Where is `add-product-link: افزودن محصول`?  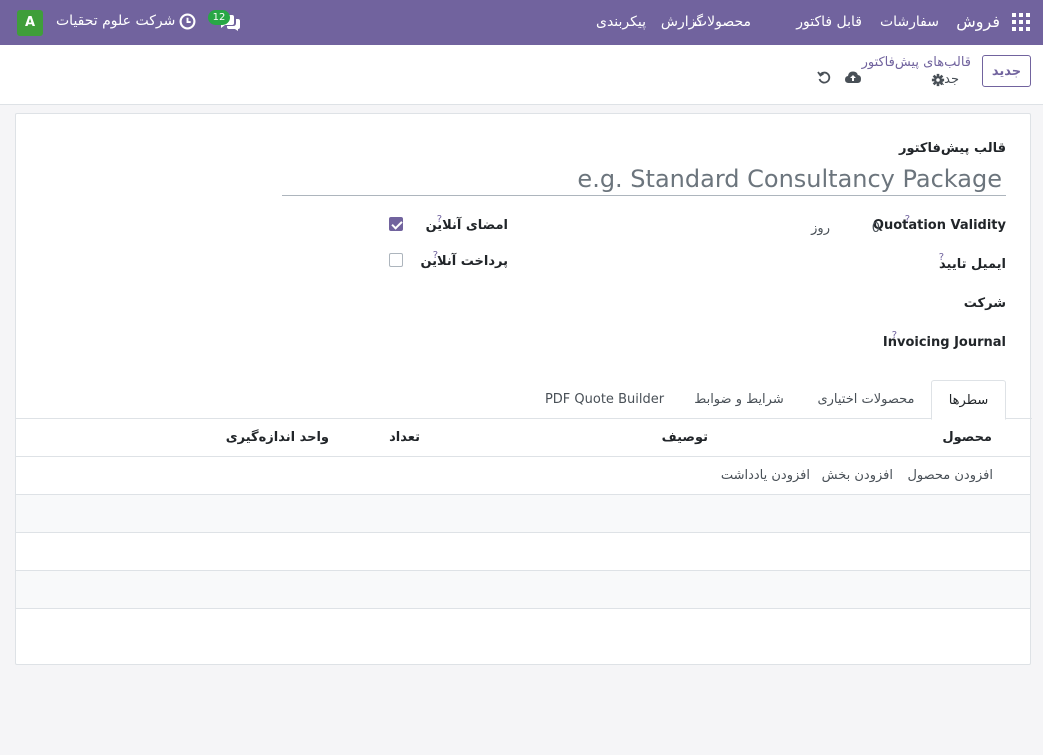 add-product-link: افزودن محصول is located at coordinates (950, 475).